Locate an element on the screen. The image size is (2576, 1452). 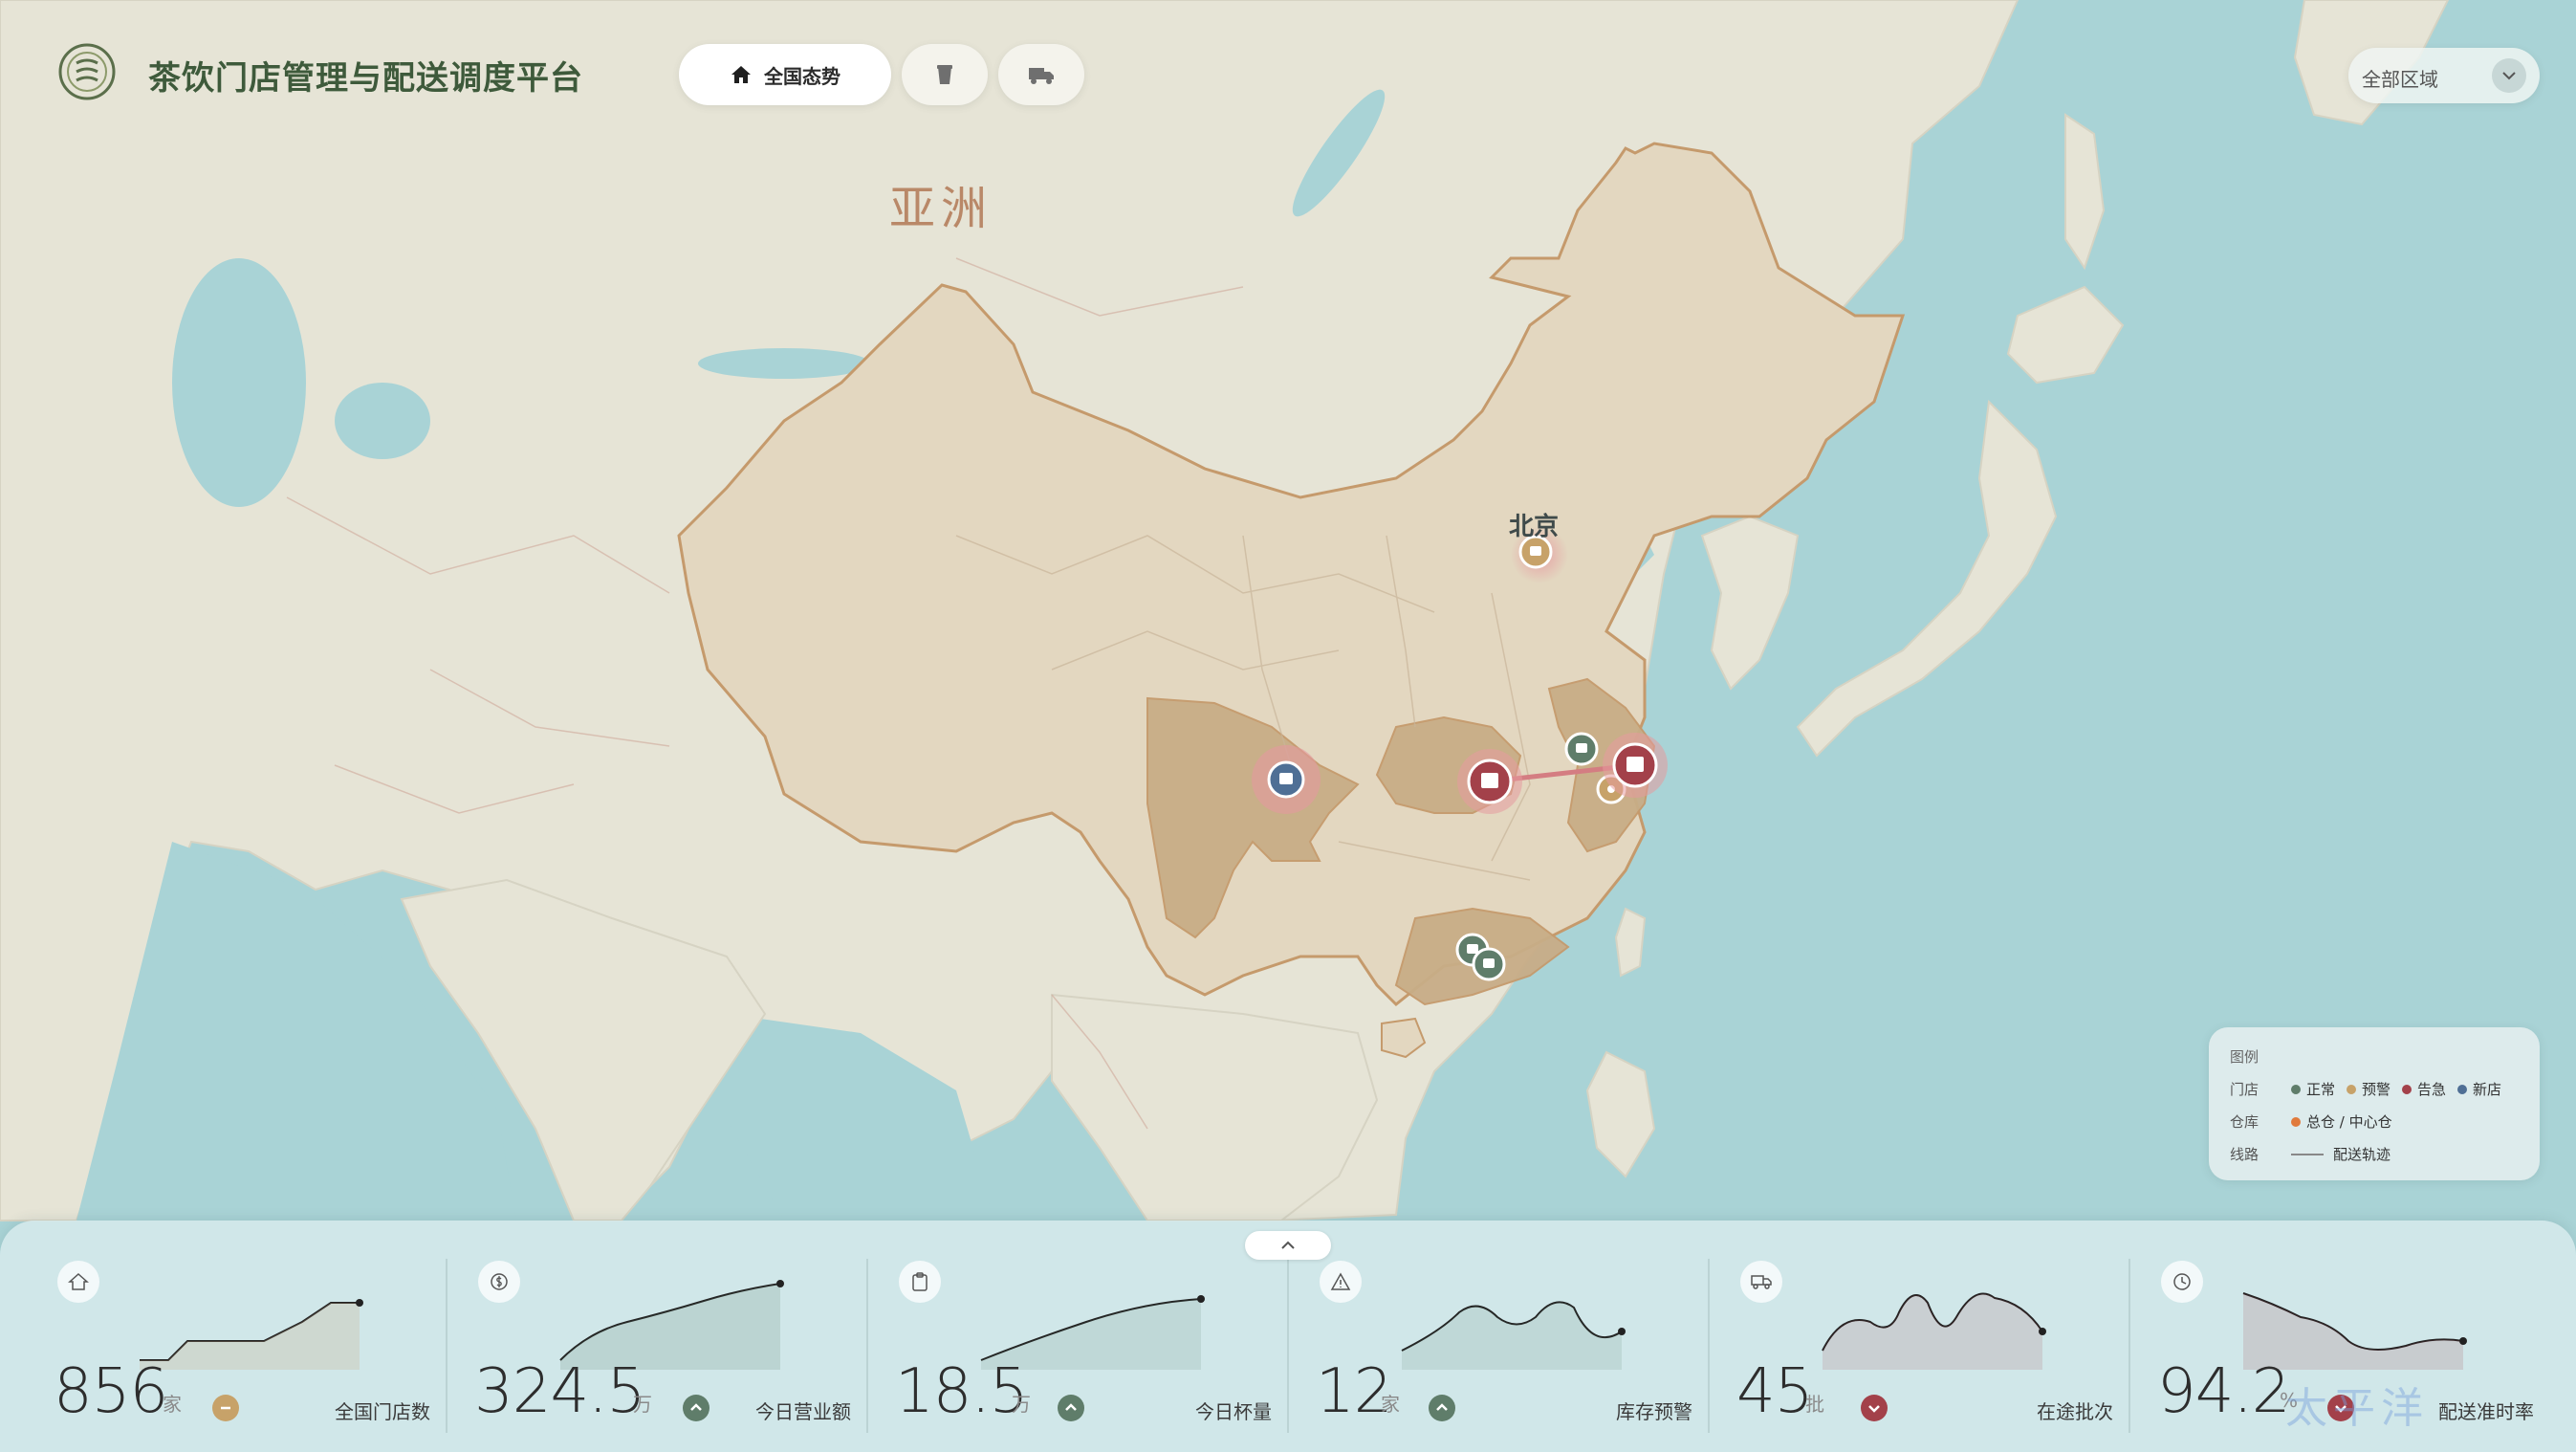
warning-icon is located at coordinates (1341, 1282).